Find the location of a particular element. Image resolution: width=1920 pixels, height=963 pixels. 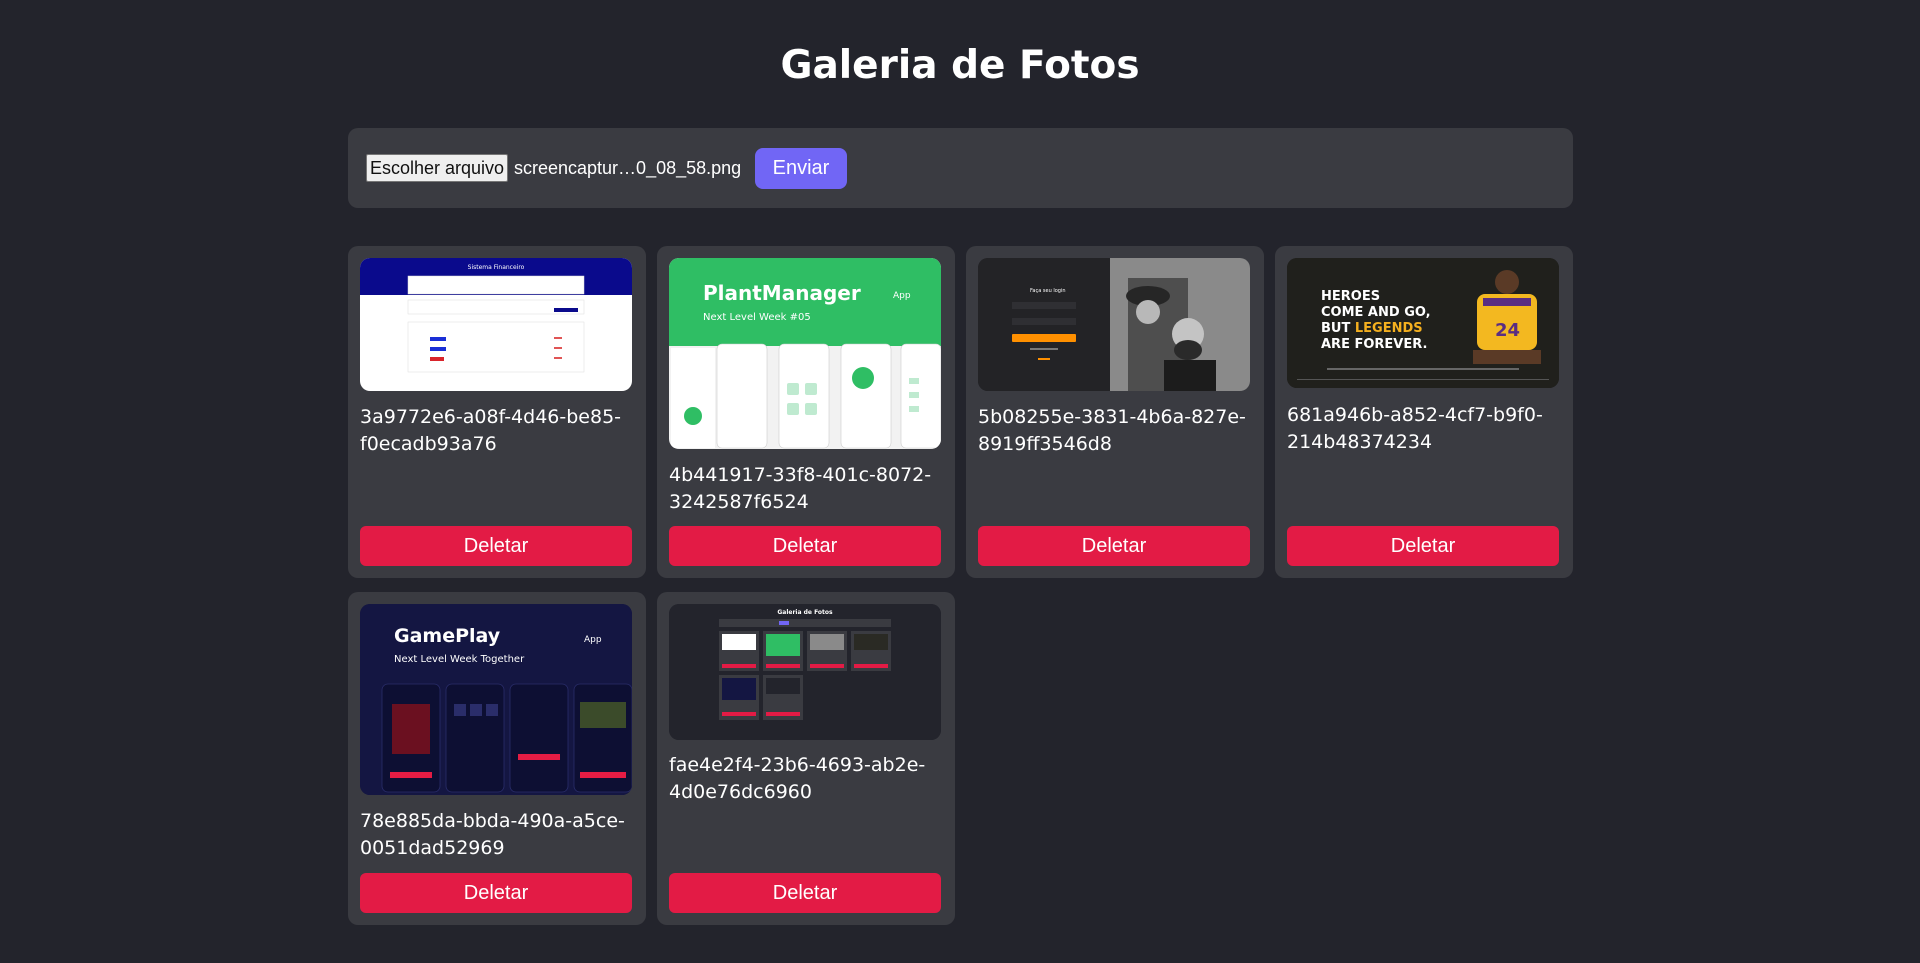

photo-id-line: 3242587f6524 is located at coordinates (739, 502).